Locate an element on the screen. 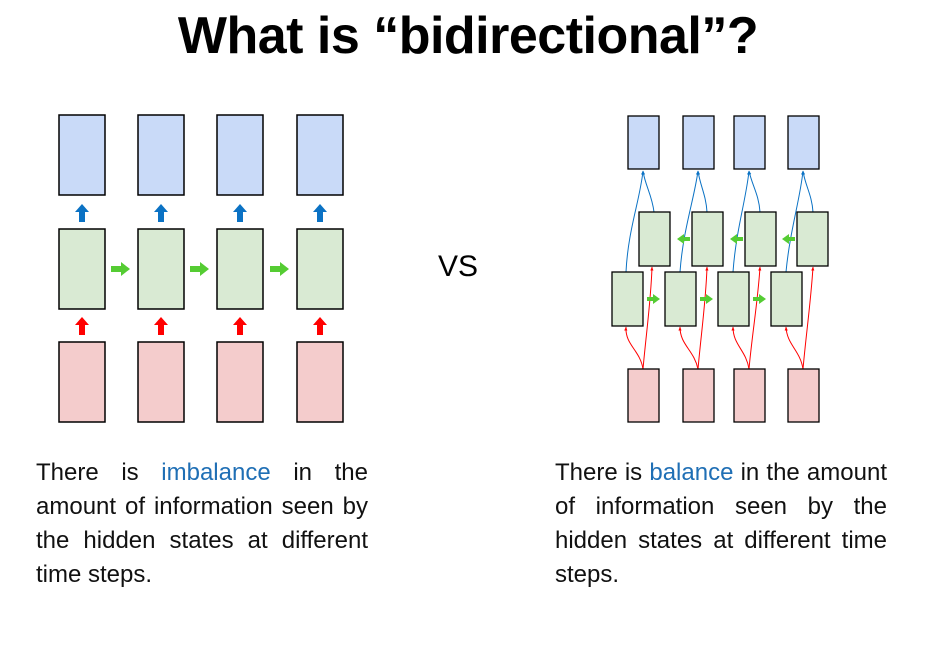 This screenshot has width=936, height=652. left-caption-highlight: imbalance is located at coordinates (216, 472).